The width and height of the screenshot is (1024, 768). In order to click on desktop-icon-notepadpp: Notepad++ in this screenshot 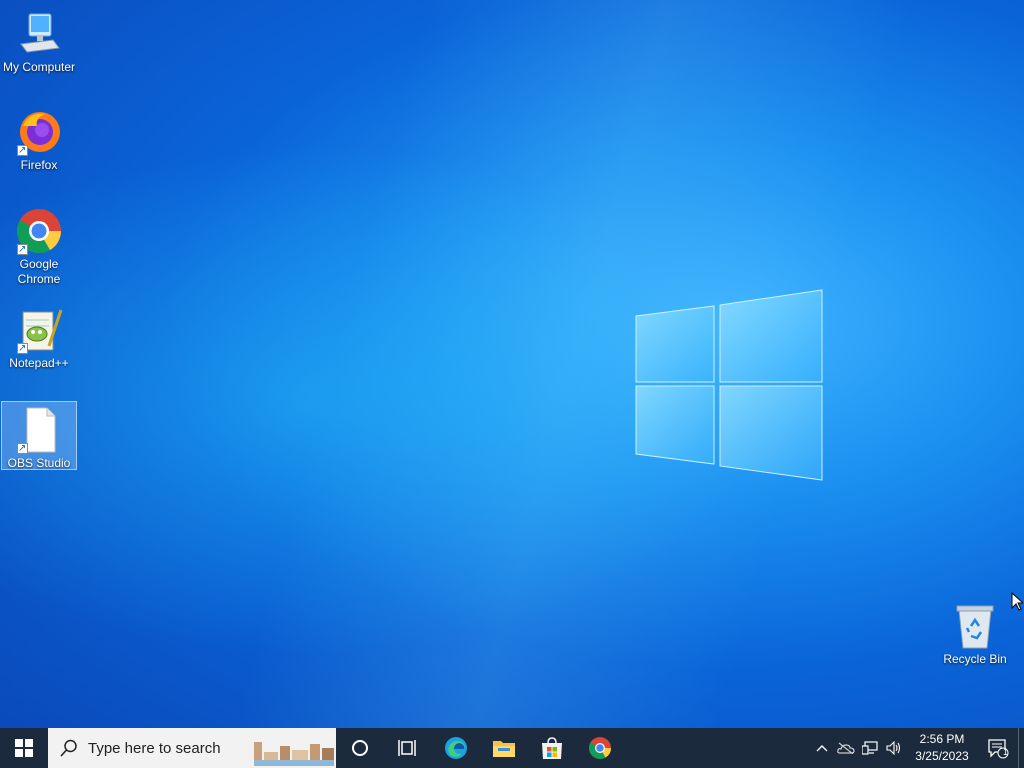, I will do `click(39, 336)`.